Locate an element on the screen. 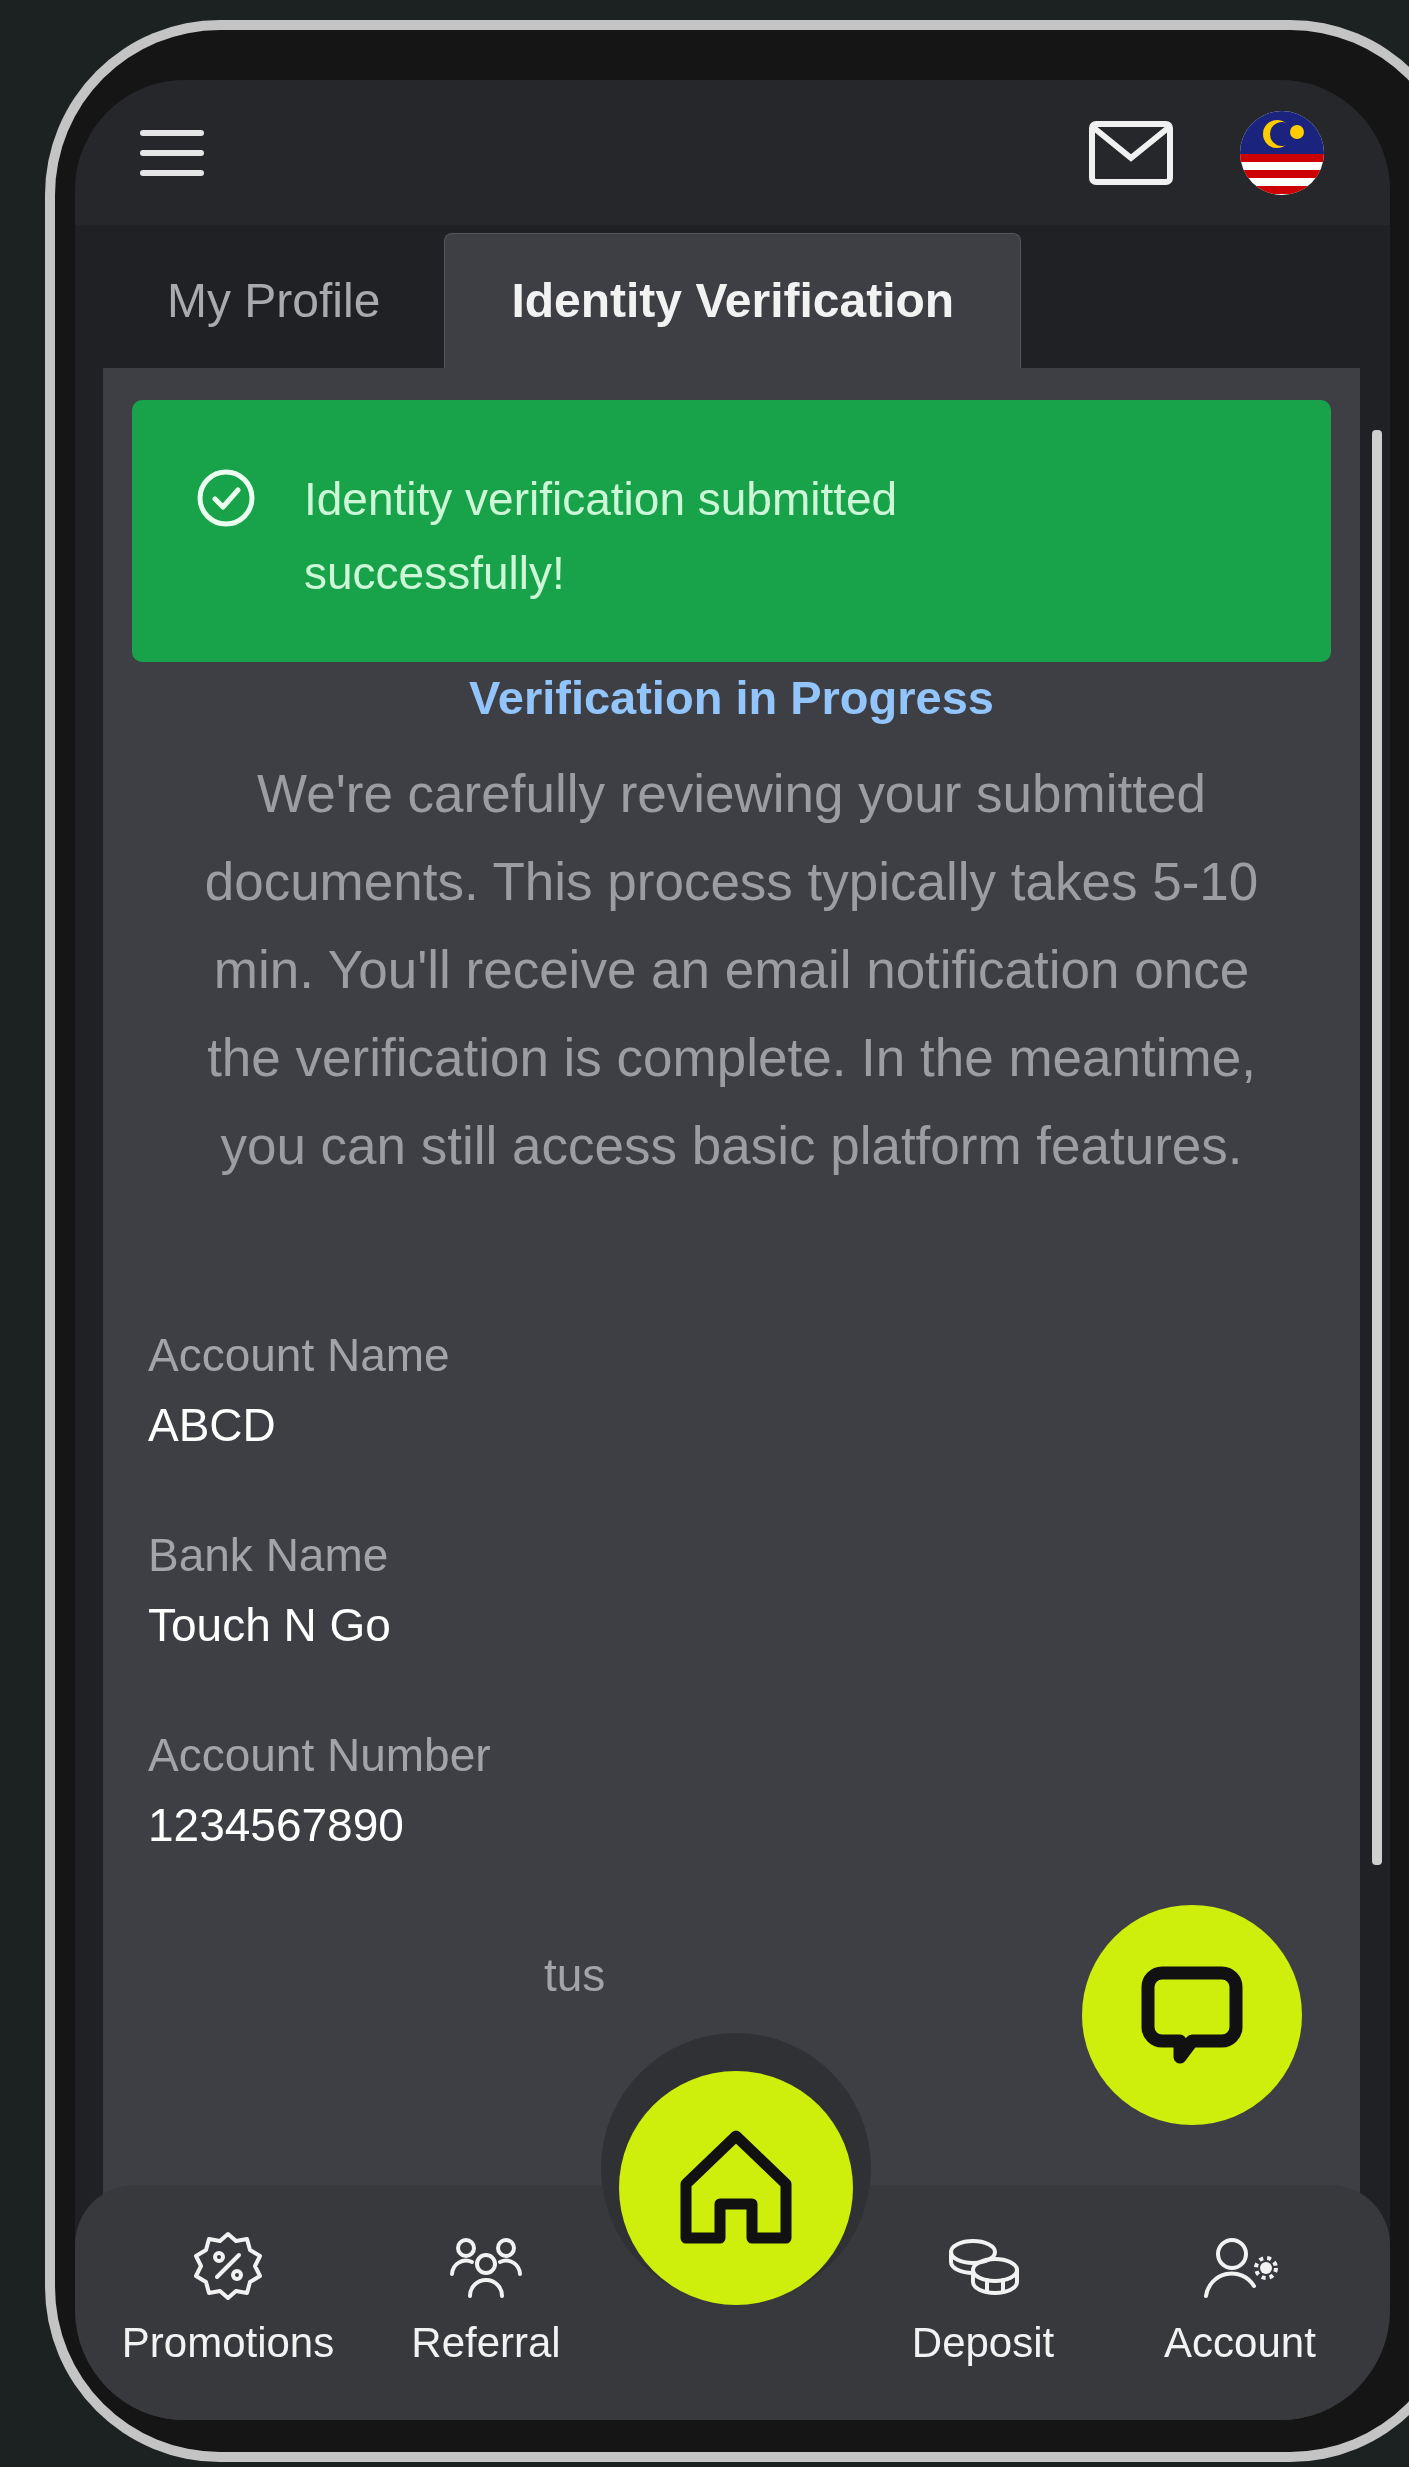  field-value: ABCD is located at coordinates (212, 1425).